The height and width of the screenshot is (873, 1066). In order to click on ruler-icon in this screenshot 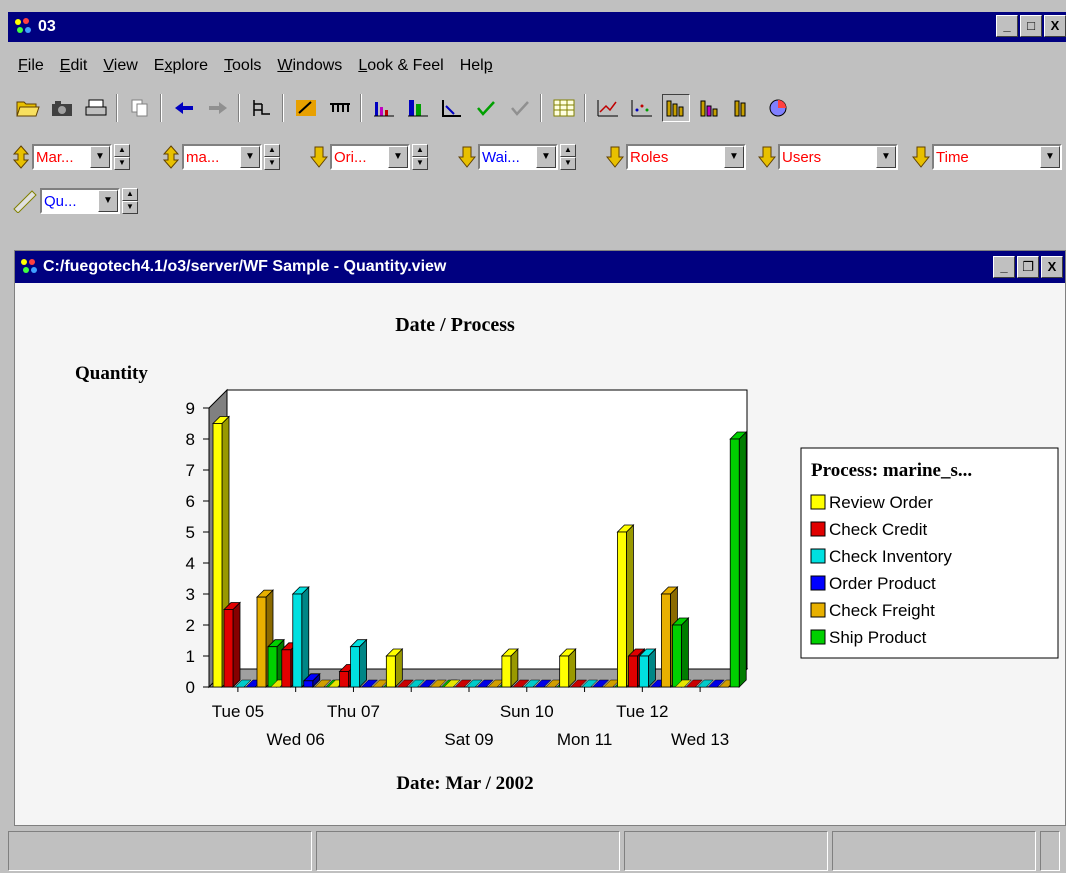, I will do `click(25, 201)`.